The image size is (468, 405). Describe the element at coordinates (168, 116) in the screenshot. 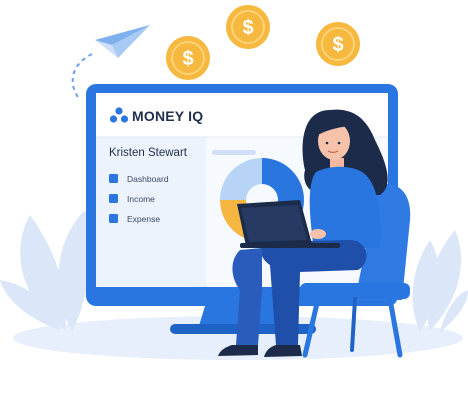

I see `brand-name: MONEY IQ` at that location.